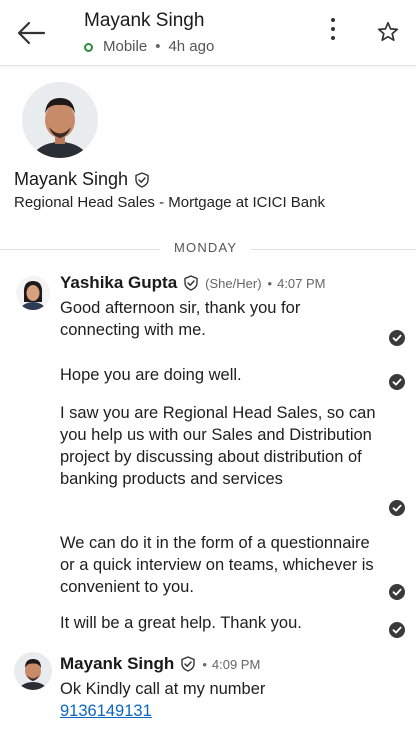 The height and width of the screenshot is (732, 416). I want to click on arrow-left-icon, so click(31, 33).